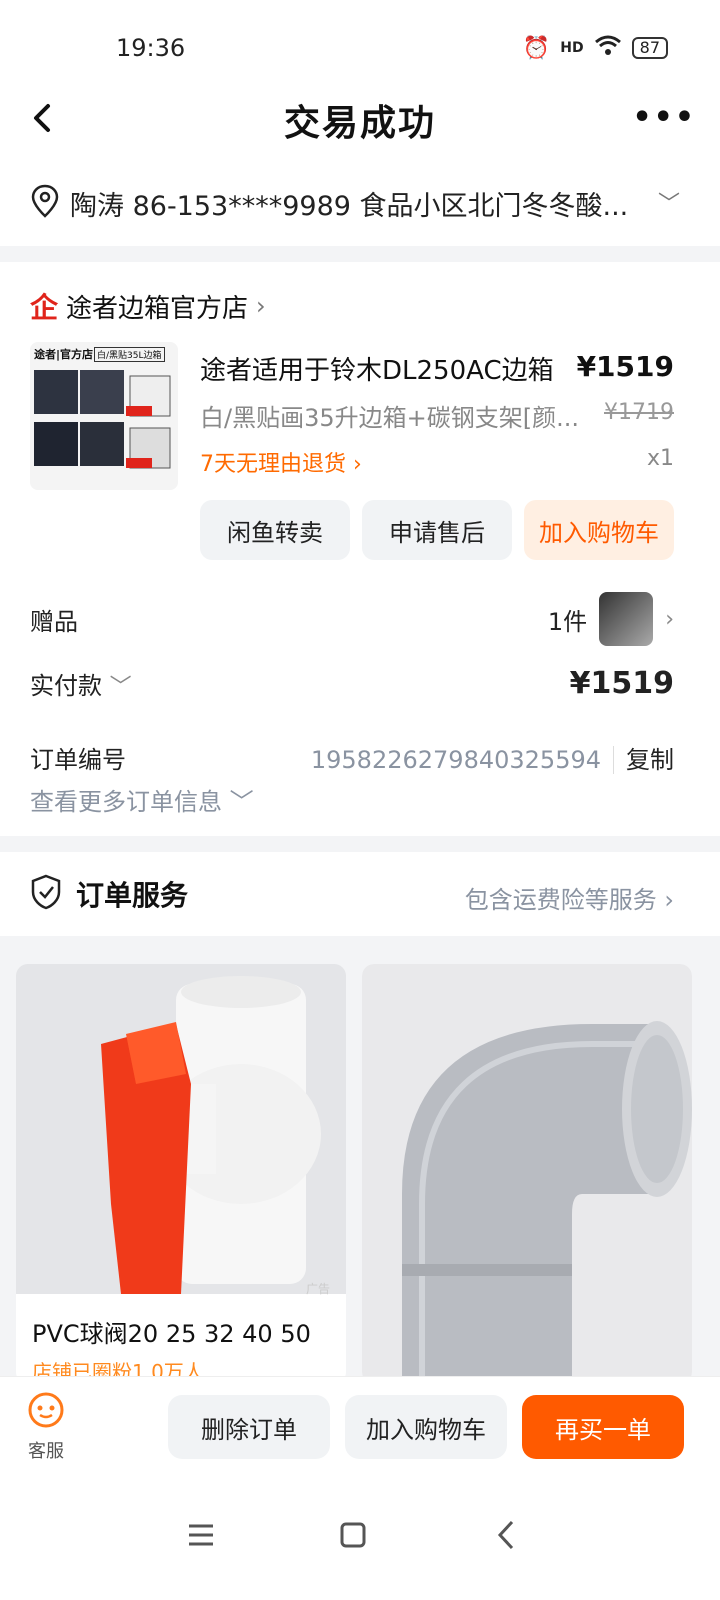 The image size is (720, 1600). I want to click on back-nav-icon, so click(507, 1535).